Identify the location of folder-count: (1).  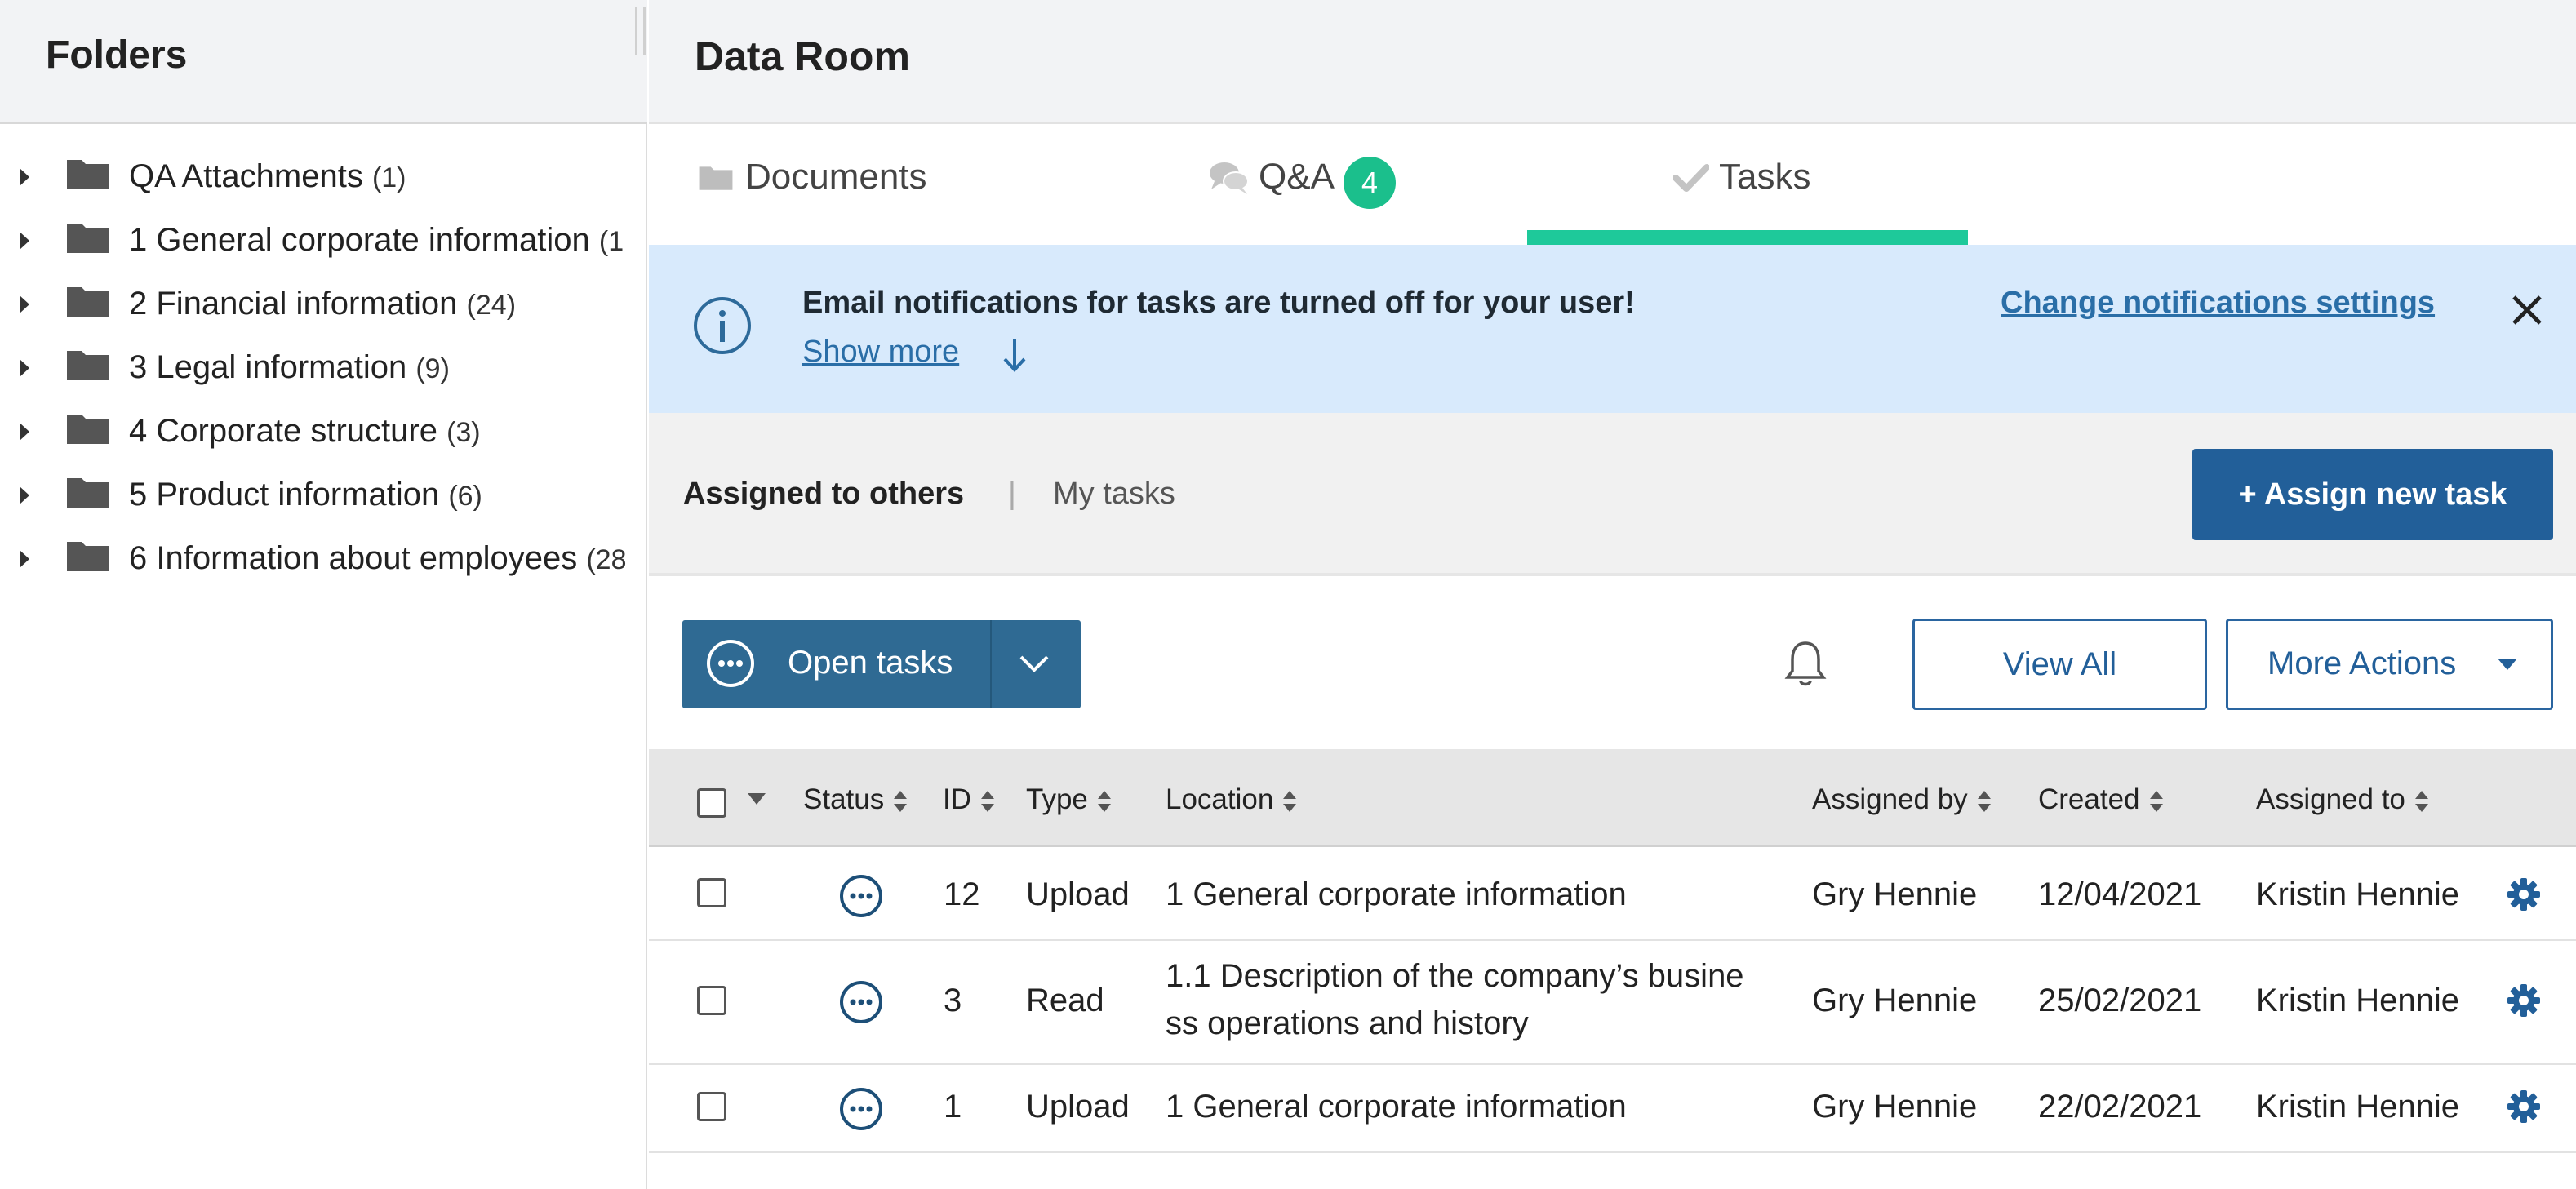
(388, 177).